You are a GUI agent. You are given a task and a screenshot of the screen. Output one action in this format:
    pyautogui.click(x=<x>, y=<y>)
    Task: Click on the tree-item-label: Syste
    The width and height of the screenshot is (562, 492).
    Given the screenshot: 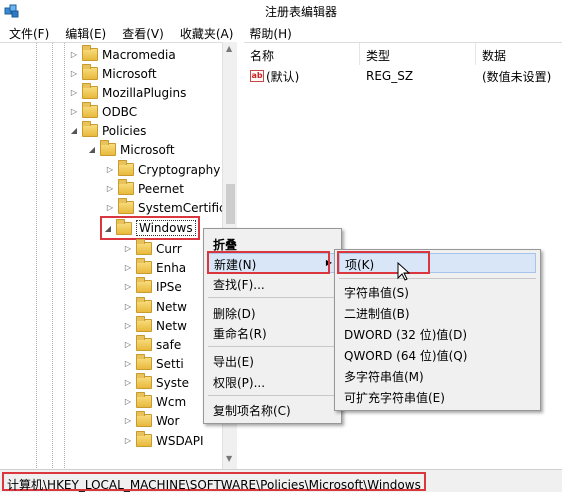 What is the action you would take?
    pyautogui.click(x=173, y=382)
    